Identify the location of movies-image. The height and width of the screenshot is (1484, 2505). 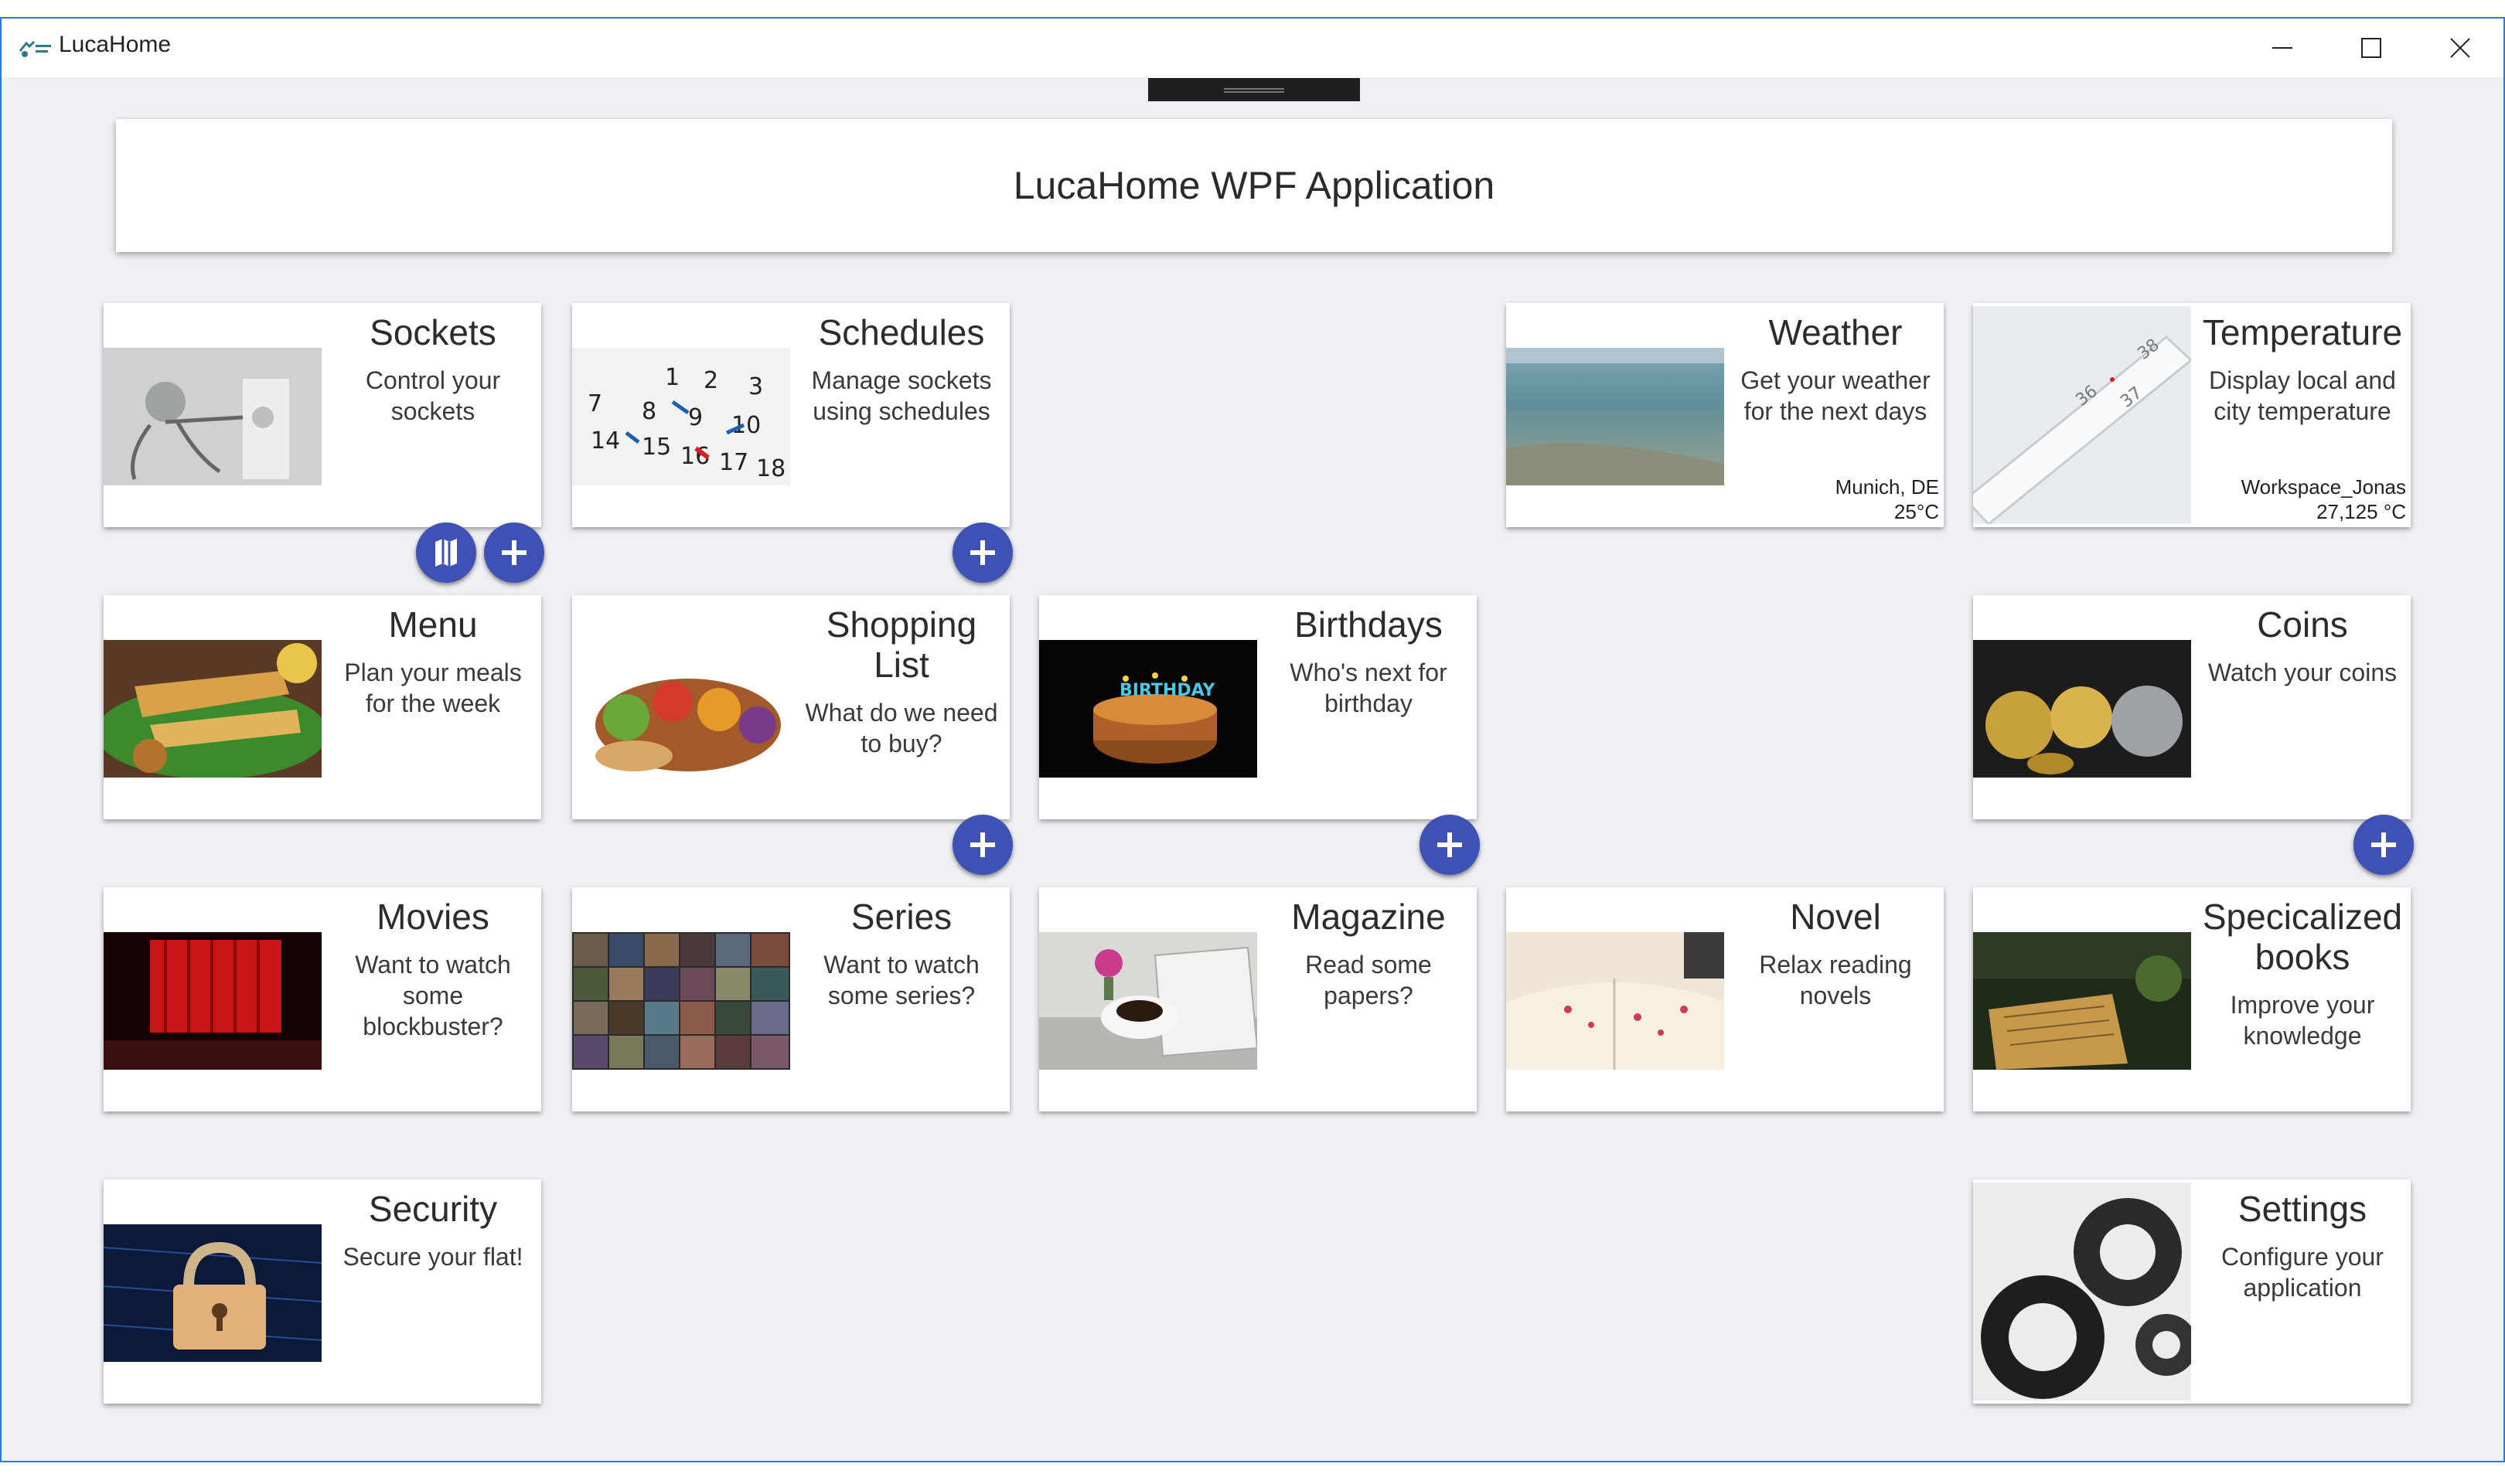
(213, 1001).